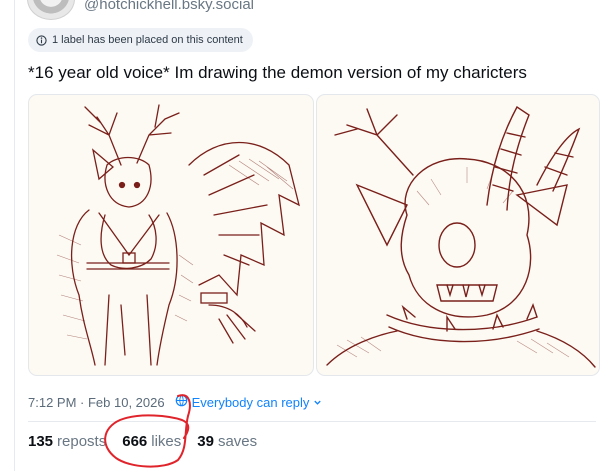  I want to click on likes-label: likes, so click(166, 441).